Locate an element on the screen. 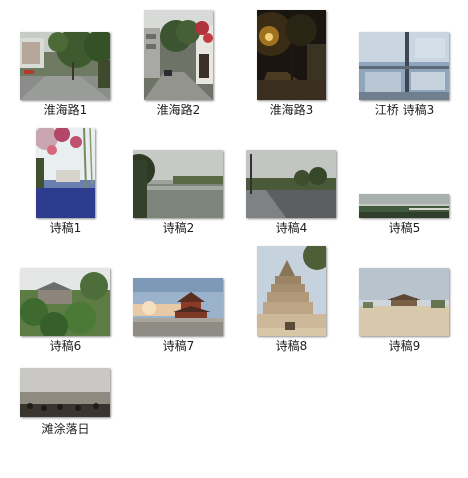 The height and width of the screenshot is (478, 468). file-item-tidal-flat-sunset: 滩涂落日 is located at coordinates (65, 419).